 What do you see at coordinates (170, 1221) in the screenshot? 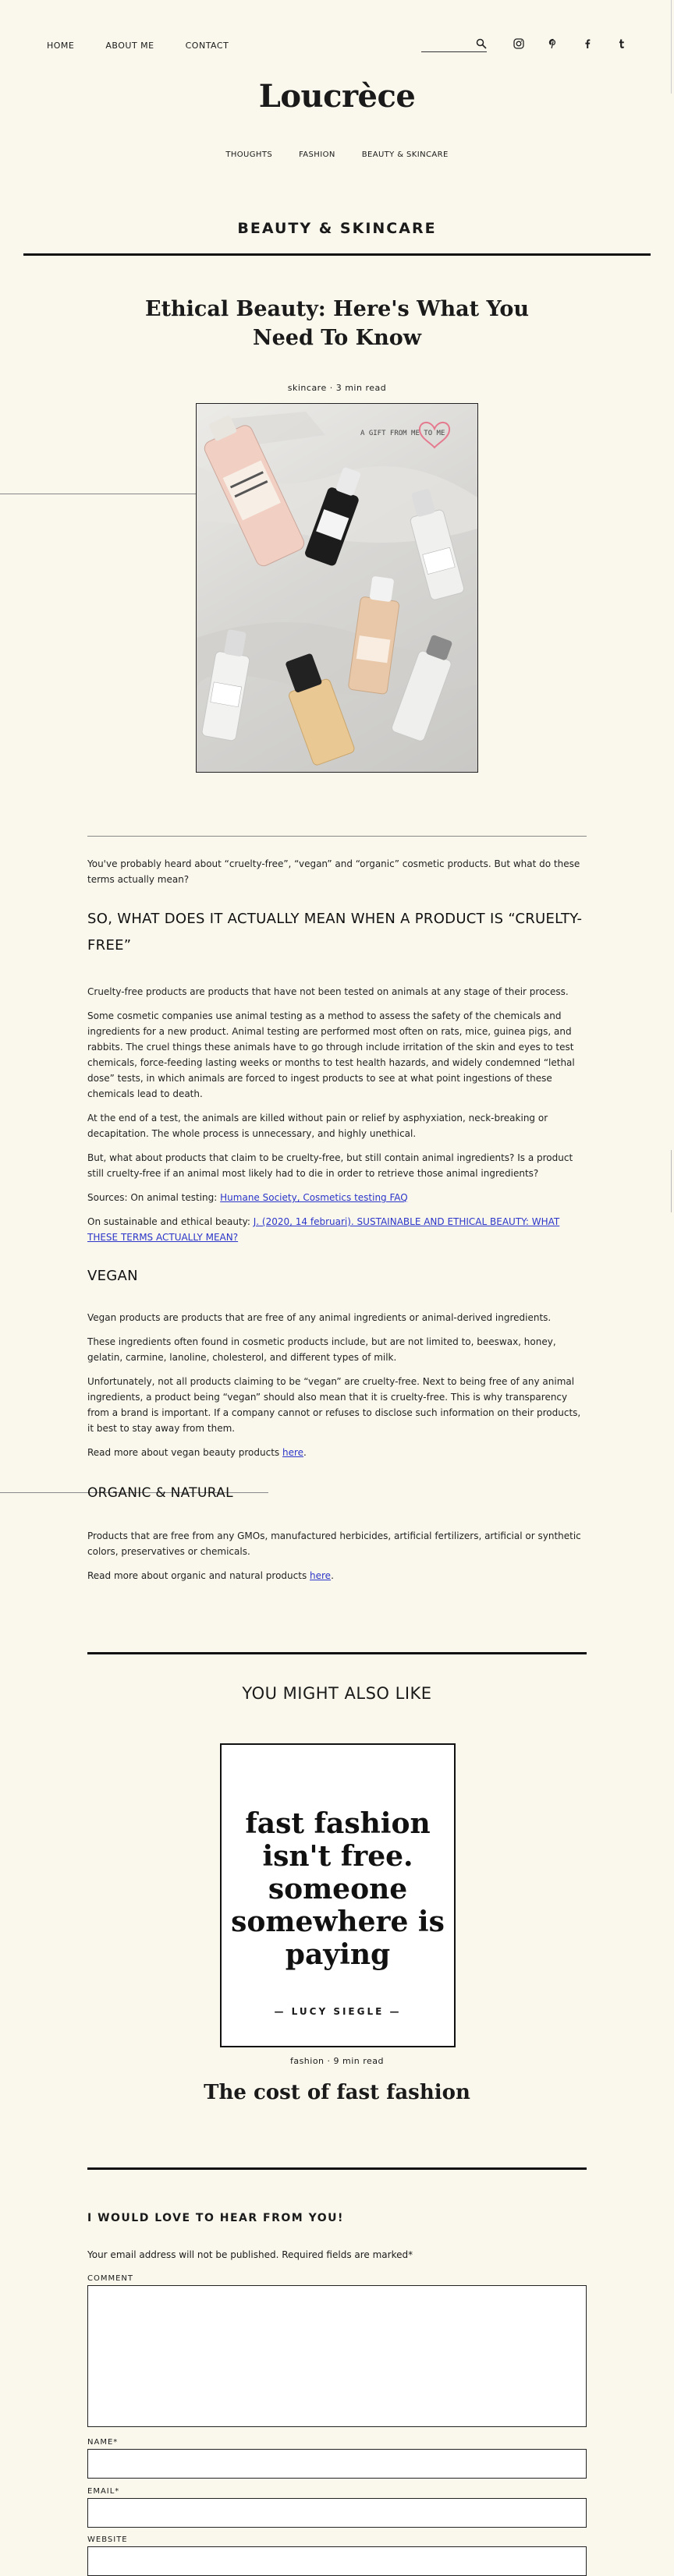
I see `sustainability-label: On sustainable and ethical beauty:` at bounding box center [170, 1221].